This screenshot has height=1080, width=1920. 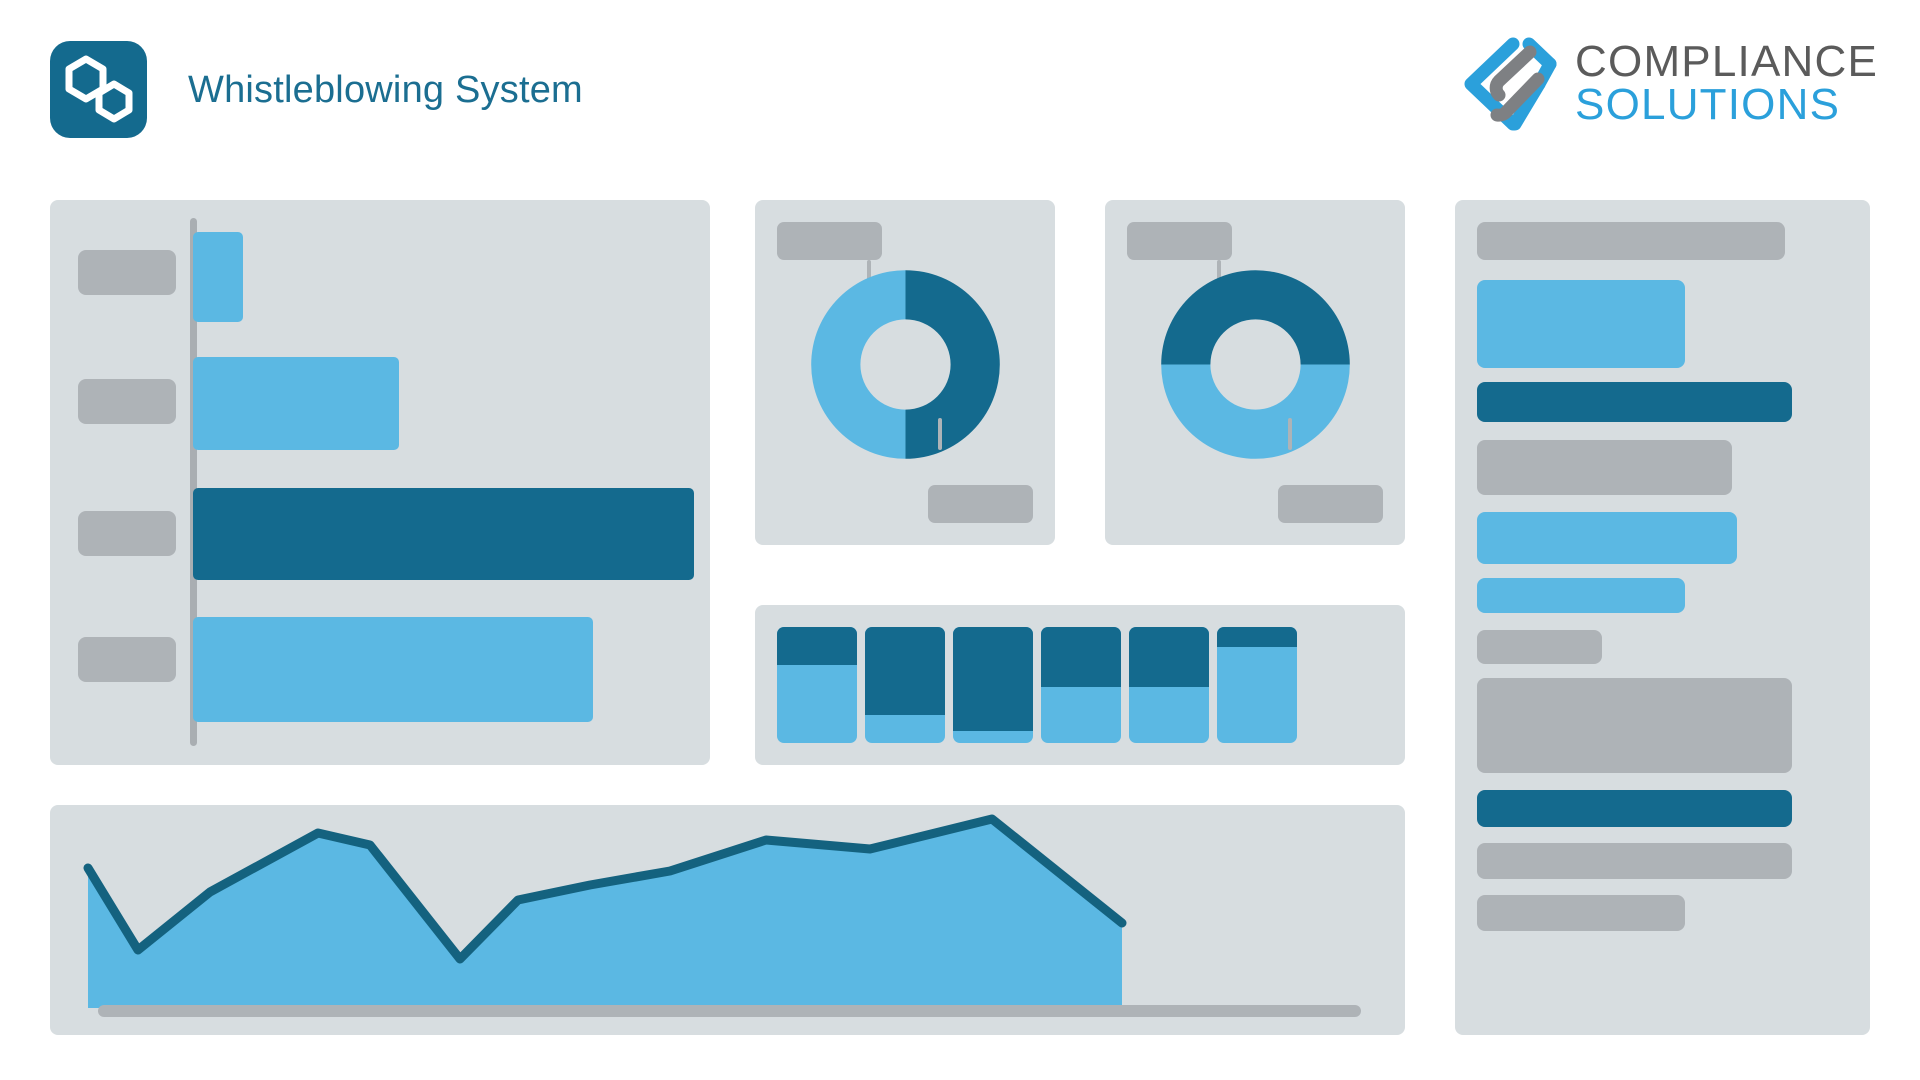 I want to click on donut-two-bottom-leader, so click(x=1290, y=434).